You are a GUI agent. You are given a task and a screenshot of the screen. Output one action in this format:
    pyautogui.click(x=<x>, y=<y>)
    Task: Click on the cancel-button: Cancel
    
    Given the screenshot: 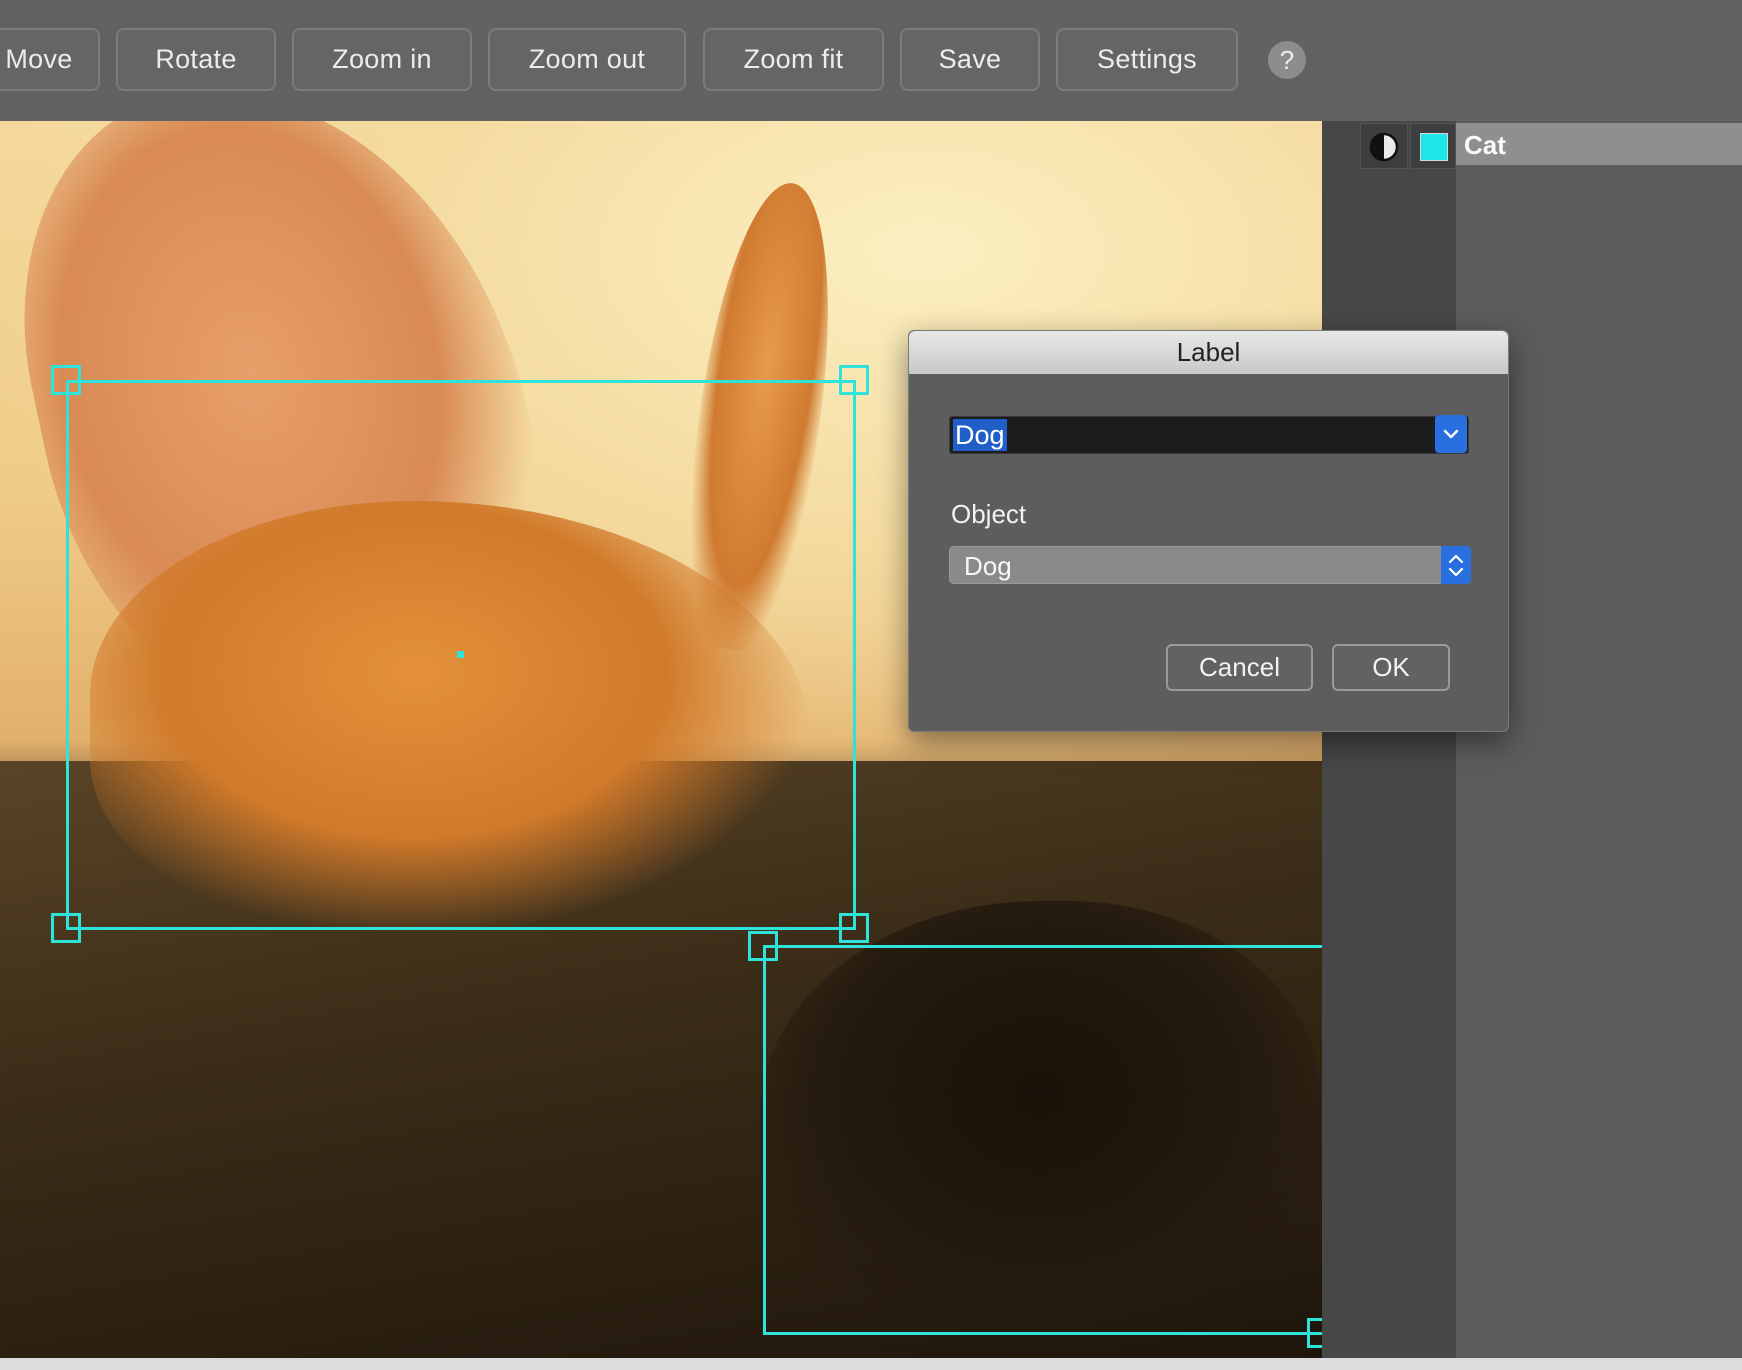 What is the action you would take?
    pyautogui.click(x=1239, y=667)
    